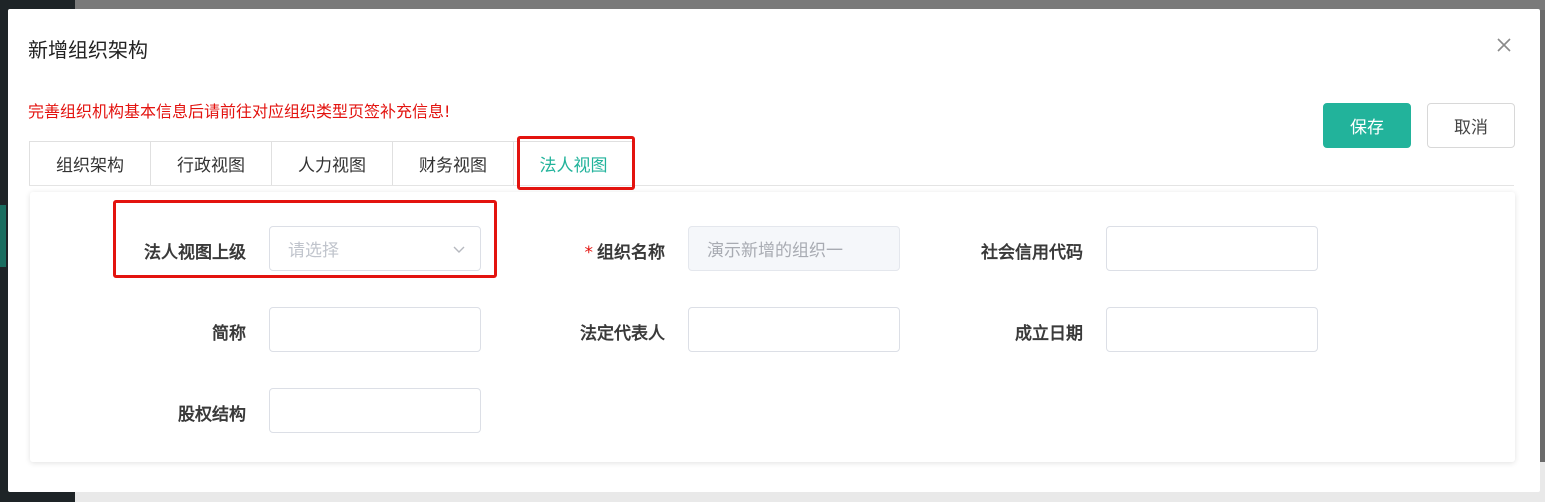  Describe the element at coordinates (794, 329) in the screenshot. I see `legal-rep-field` at that location.